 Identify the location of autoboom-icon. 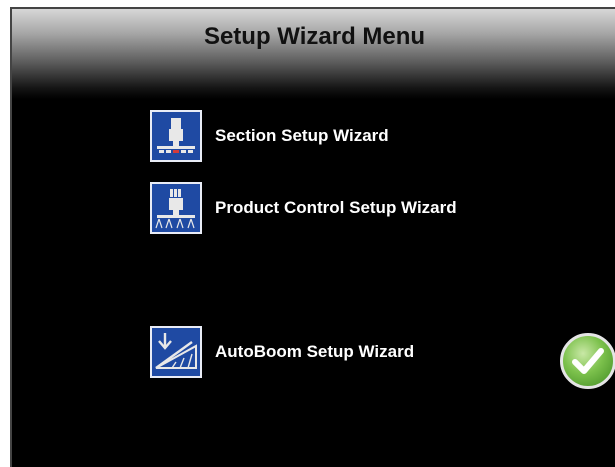
(176, 352).